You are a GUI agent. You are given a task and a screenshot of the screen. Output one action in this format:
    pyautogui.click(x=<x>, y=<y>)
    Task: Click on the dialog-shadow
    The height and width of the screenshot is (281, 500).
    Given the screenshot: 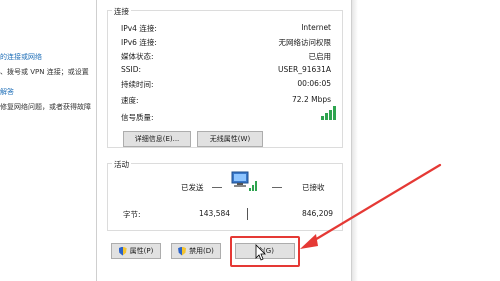 What is the action you would take?
    pyautogui.click(x=355, y=140)
    